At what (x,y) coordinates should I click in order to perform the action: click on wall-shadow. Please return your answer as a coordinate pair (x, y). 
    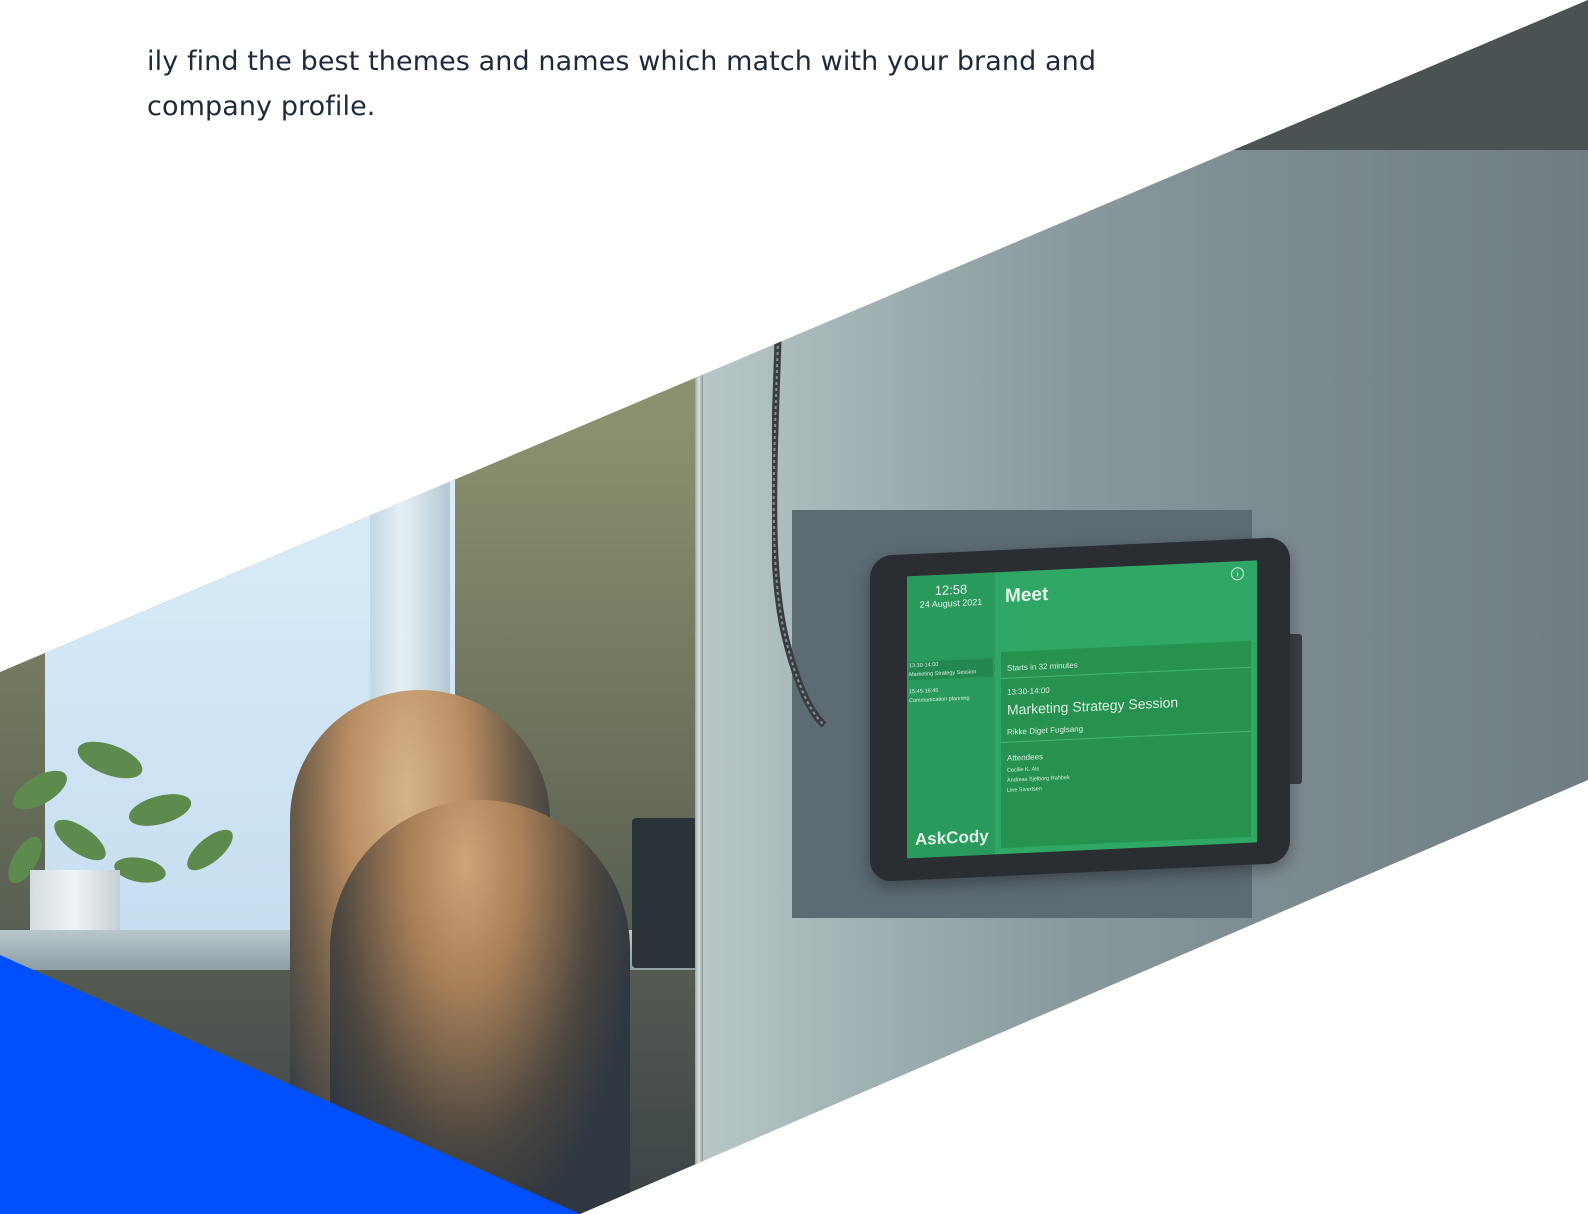
    Looking at the image, I should click on (1409, 75).